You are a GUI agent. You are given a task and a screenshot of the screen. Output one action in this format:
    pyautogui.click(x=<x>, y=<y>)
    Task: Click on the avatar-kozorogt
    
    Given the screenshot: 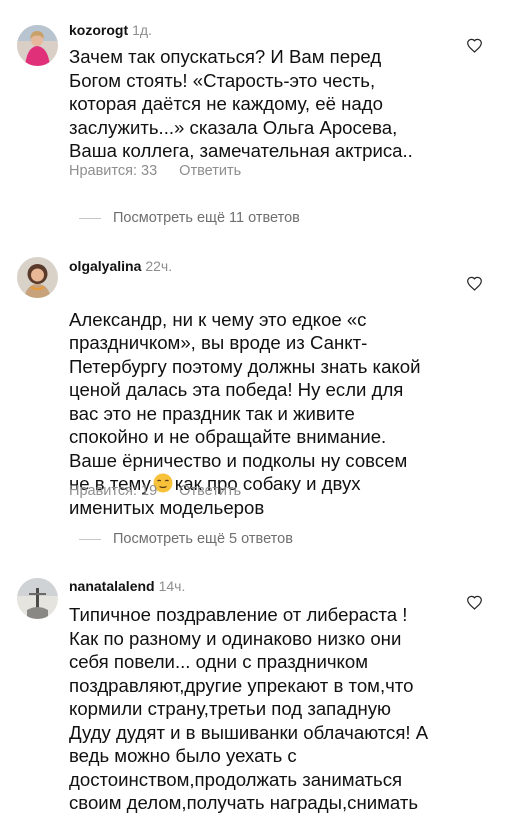 What is the action you would take?
    pyautogui.click(x=37, y=45)
    